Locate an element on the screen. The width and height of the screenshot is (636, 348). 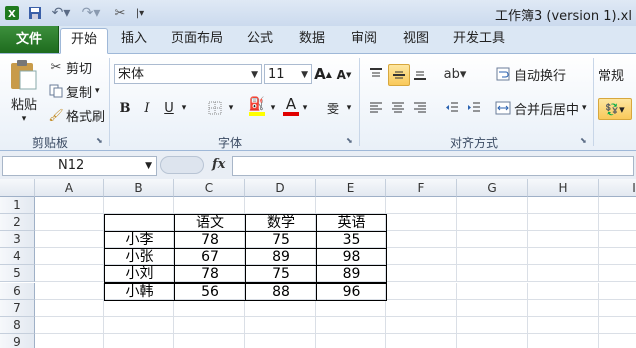
cell-I5 is located at coordinates (617, 274).